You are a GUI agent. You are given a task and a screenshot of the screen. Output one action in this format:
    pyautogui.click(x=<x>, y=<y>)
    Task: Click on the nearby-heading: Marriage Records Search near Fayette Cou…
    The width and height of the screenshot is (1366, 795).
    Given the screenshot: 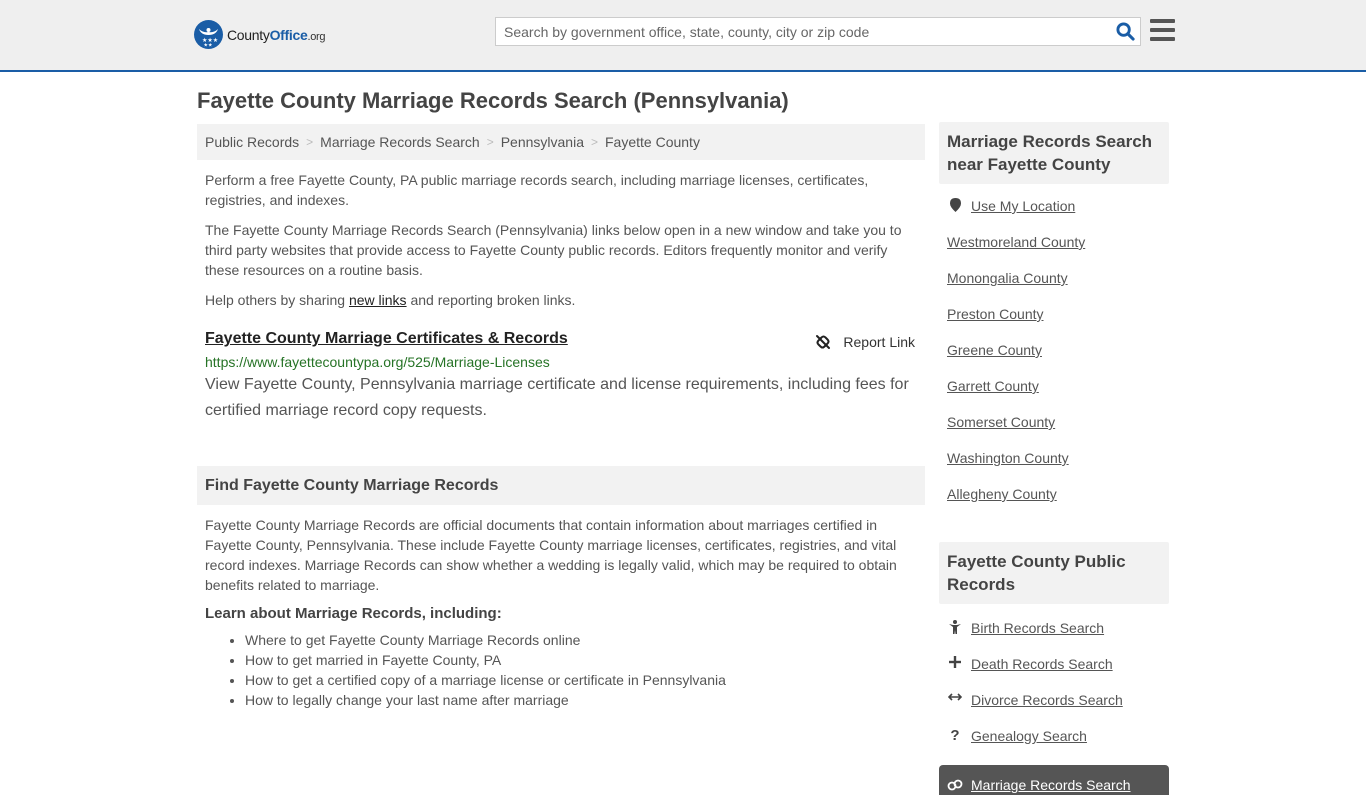 What is the action you would take?
    pyautogui.click(x=1054, y=153)
    